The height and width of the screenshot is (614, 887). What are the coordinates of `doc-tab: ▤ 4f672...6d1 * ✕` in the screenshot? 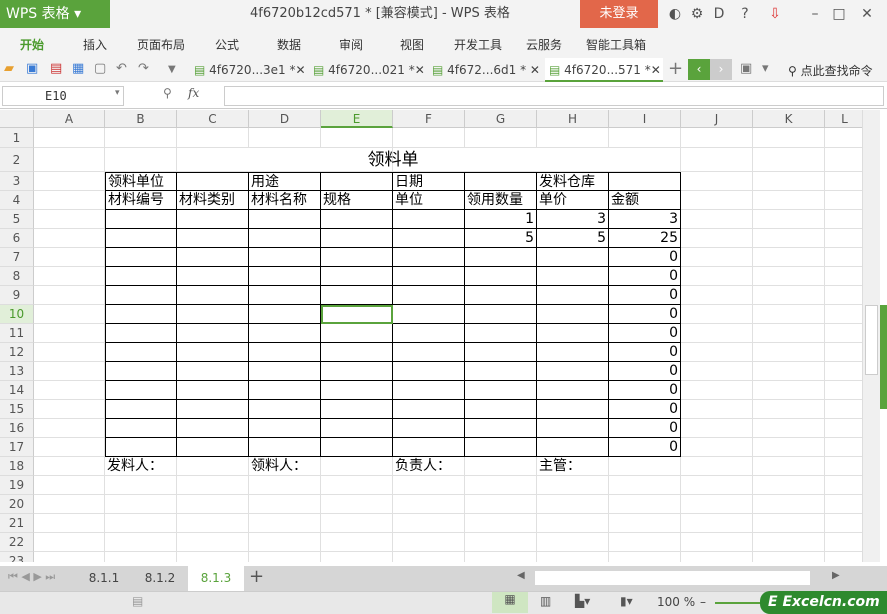 It's located at (484, 70).